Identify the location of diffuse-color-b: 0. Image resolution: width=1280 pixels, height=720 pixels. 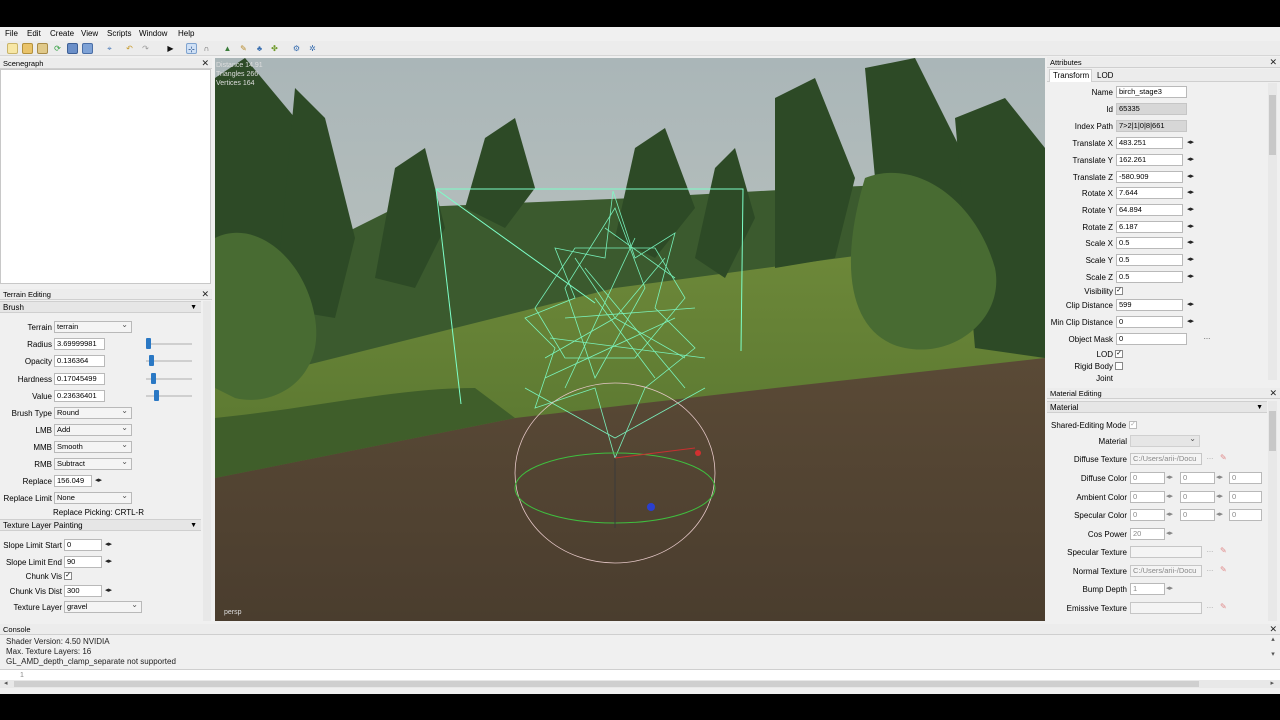
(1245, 478).